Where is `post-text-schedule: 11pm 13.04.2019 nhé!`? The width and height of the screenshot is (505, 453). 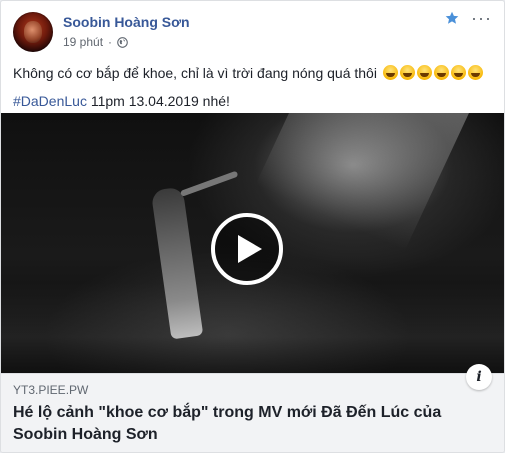 post-text-schedule: 11pm 13.04.2019 nhé! is located at coordinates (160, 101).